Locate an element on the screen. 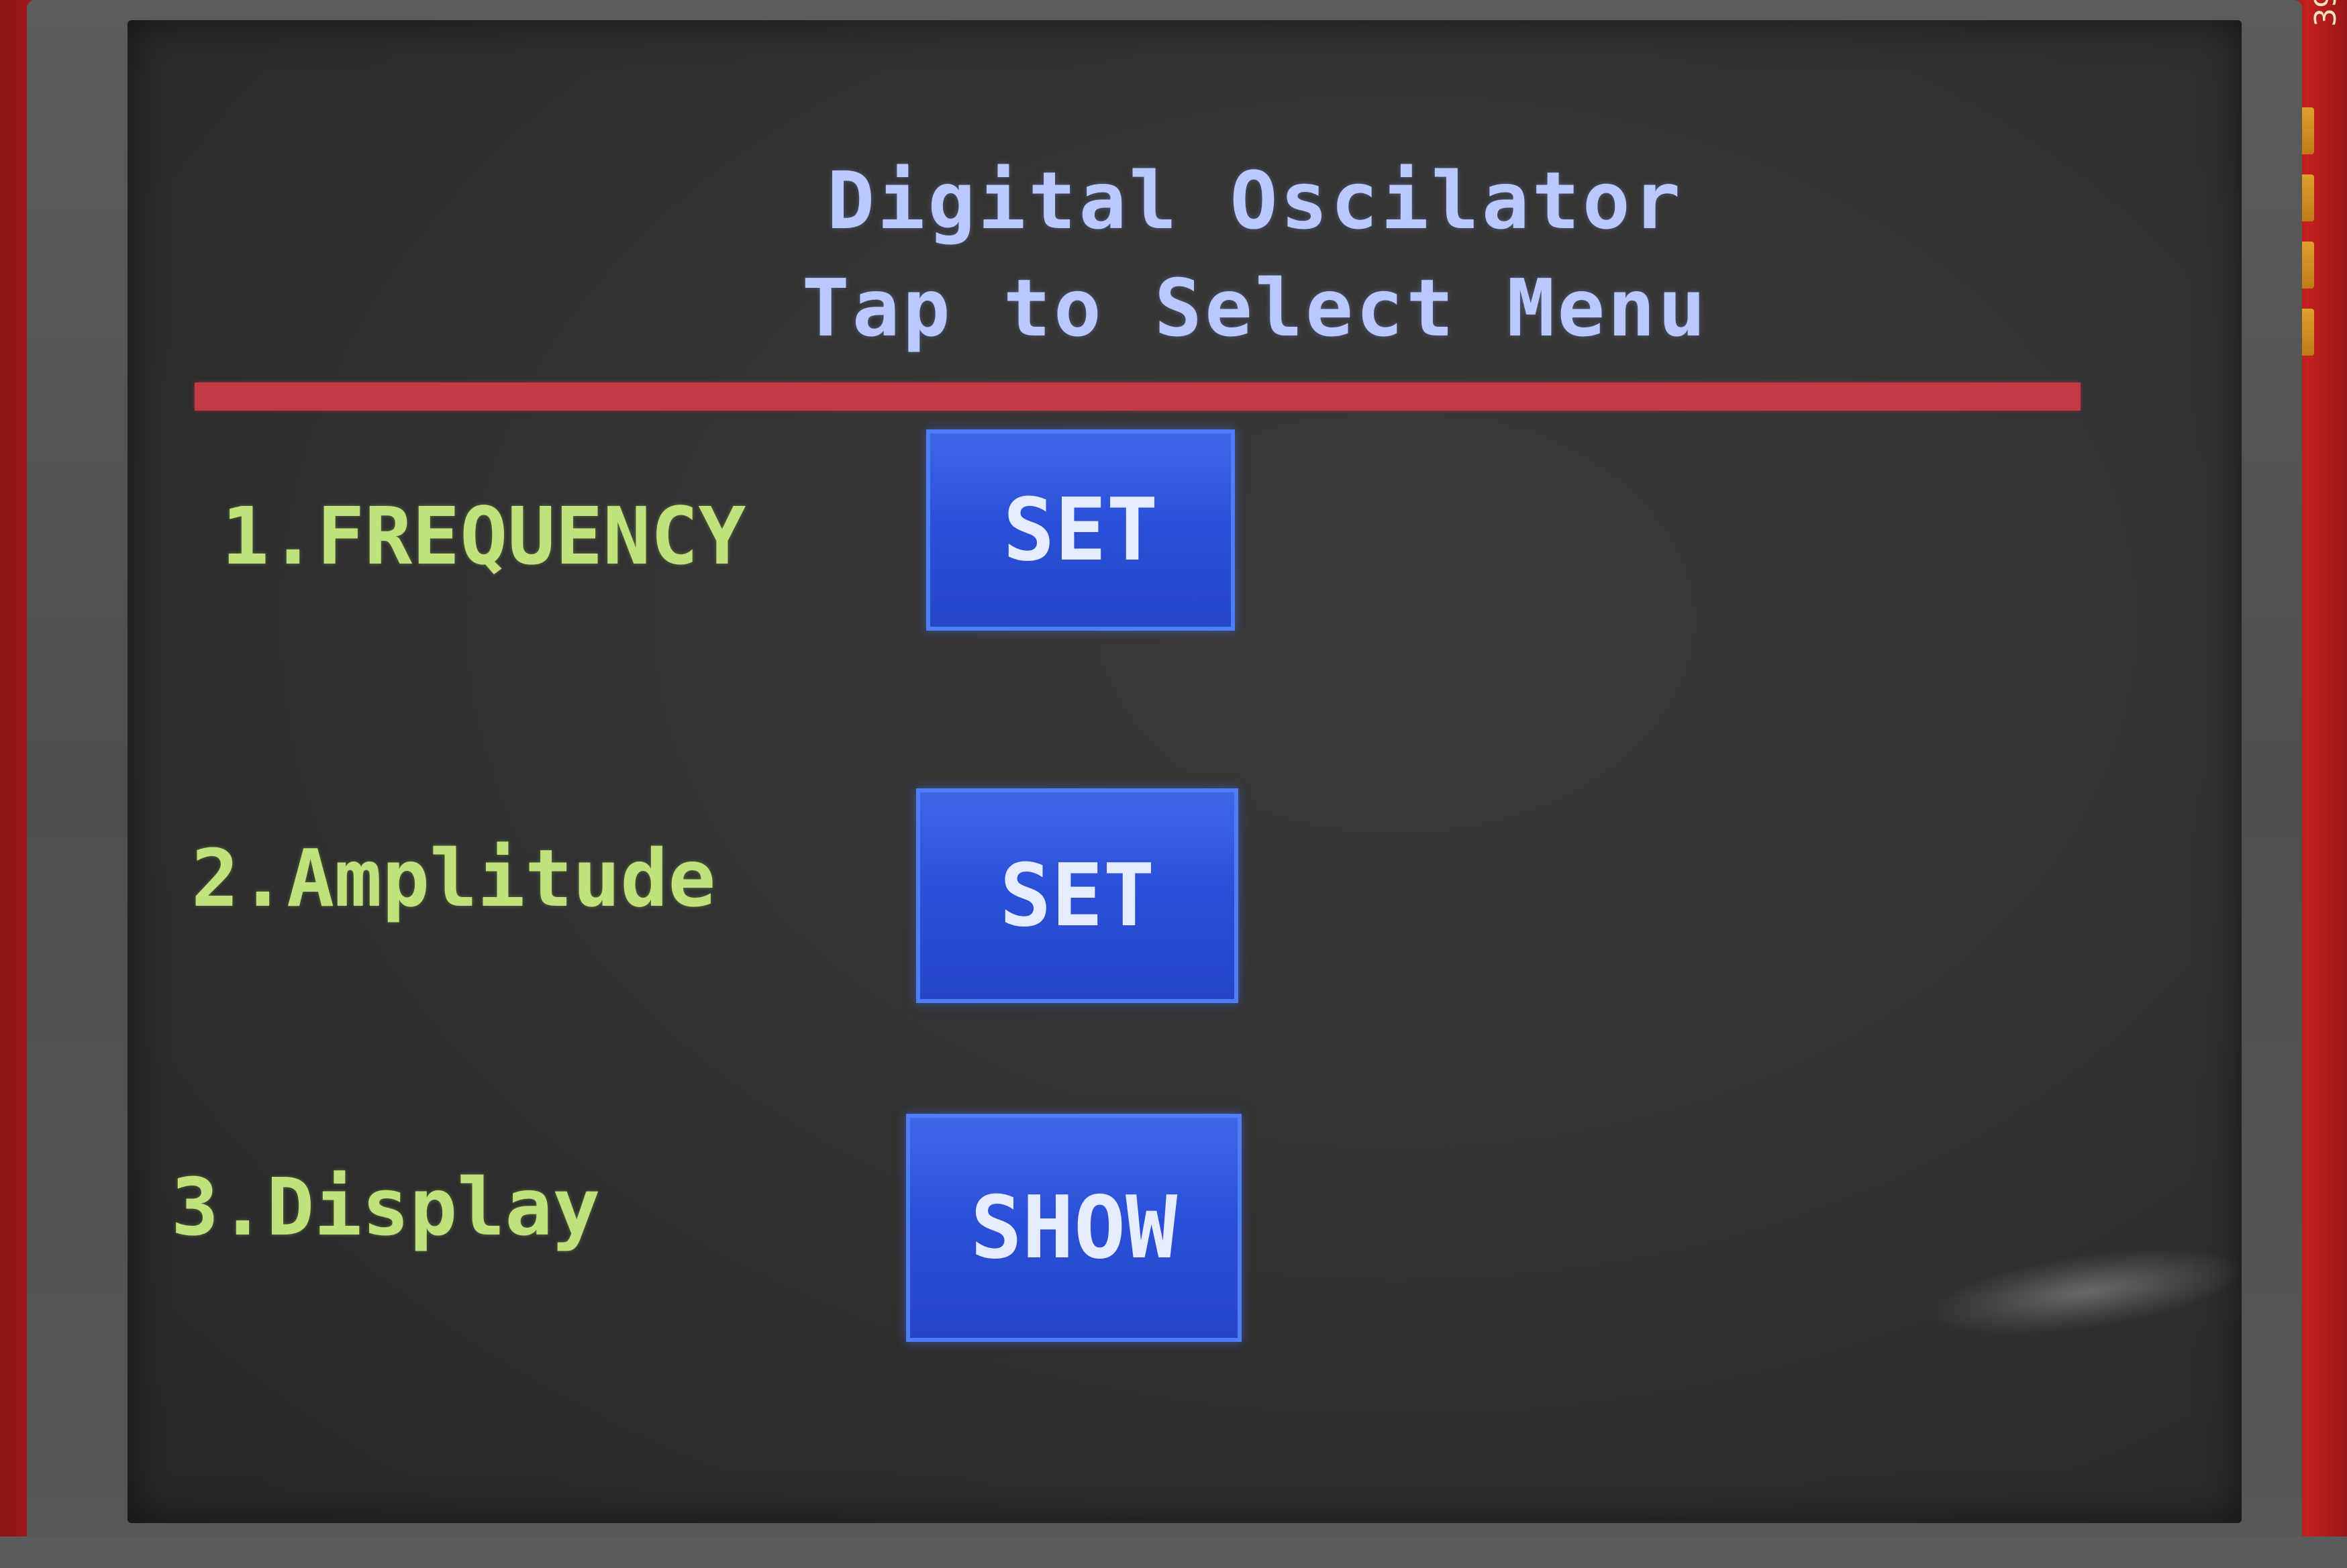  bezel-bottom-edge is located at coordinates (1173, 1552).